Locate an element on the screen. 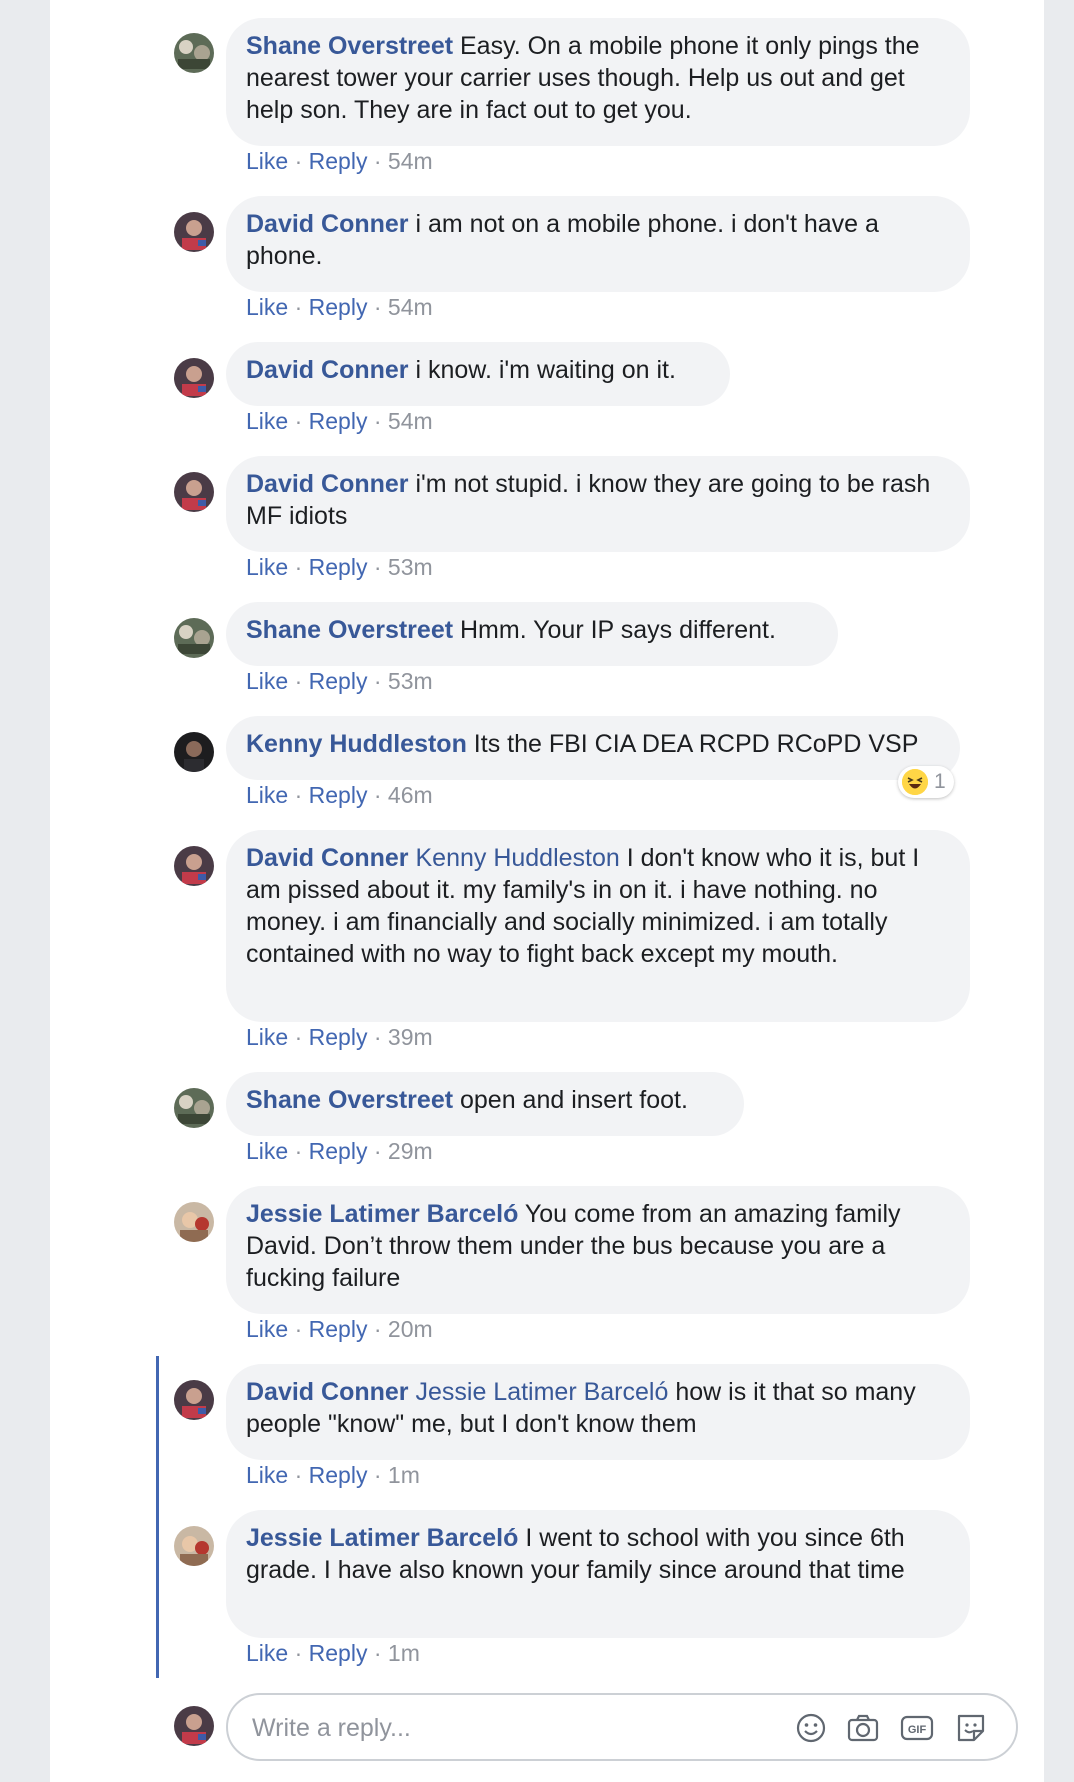  reaction-badge: 1 is located at coordinates (926, 782).